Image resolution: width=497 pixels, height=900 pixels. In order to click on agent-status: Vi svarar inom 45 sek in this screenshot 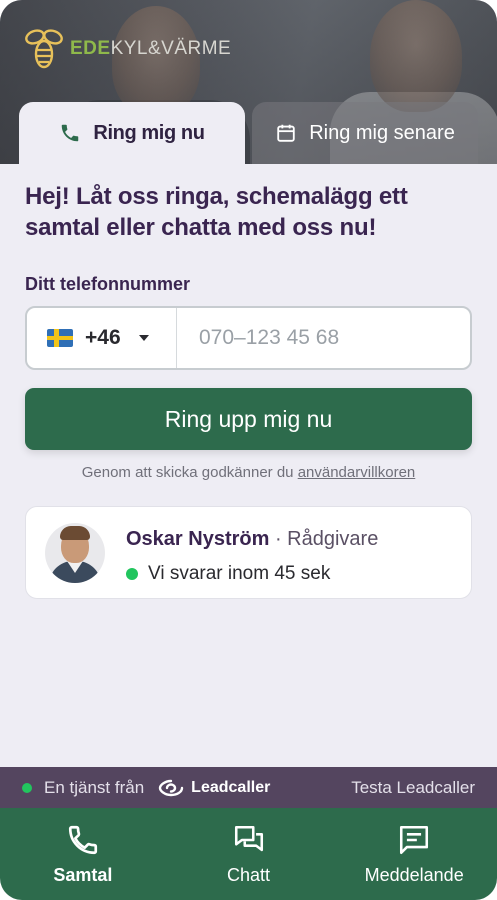, I will do `click(228, 574)`.